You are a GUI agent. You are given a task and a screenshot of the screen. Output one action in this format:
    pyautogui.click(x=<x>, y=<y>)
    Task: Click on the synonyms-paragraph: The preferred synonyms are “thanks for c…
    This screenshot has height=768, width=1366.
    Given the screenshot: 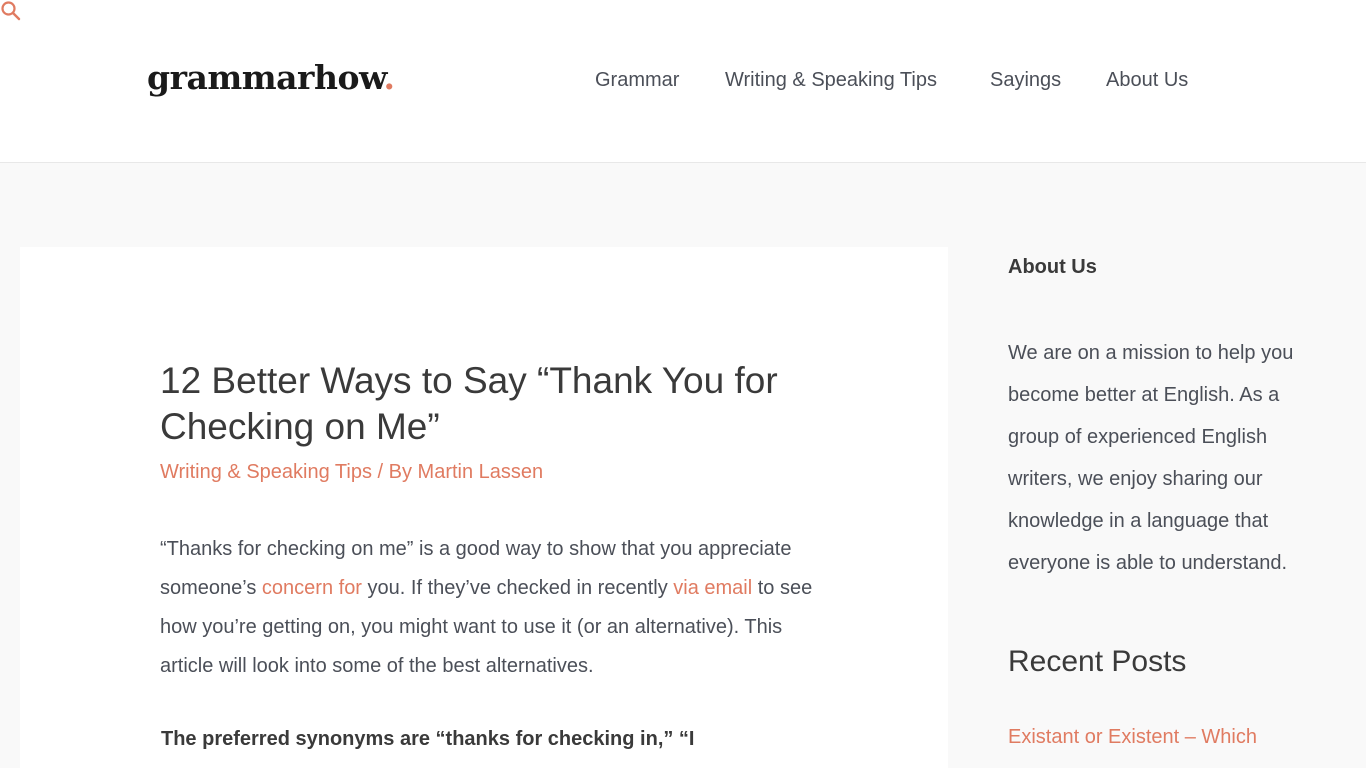 What is the action you would take?
    pyautogui.click(x=428, y=739)
    